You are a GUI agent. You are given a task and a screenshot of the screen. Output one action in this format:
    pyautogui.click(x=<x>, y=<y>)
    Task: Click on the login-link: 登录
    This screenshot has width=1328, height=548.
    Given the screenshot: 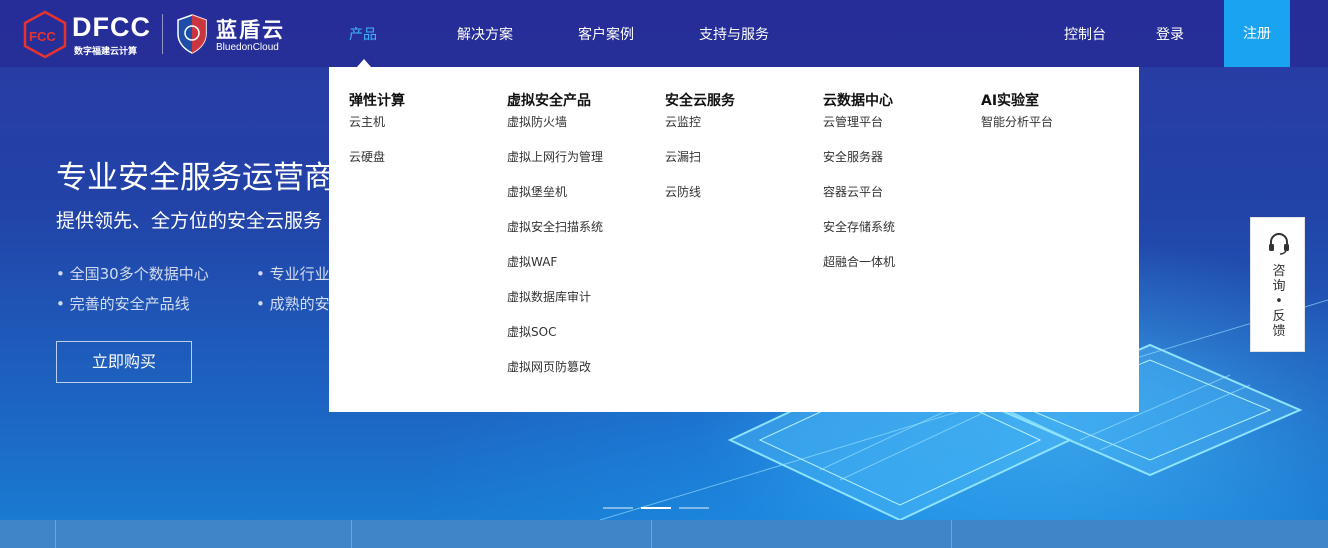 What is the action you would take?
    pyautogui.click(x=1170, y=34)
    